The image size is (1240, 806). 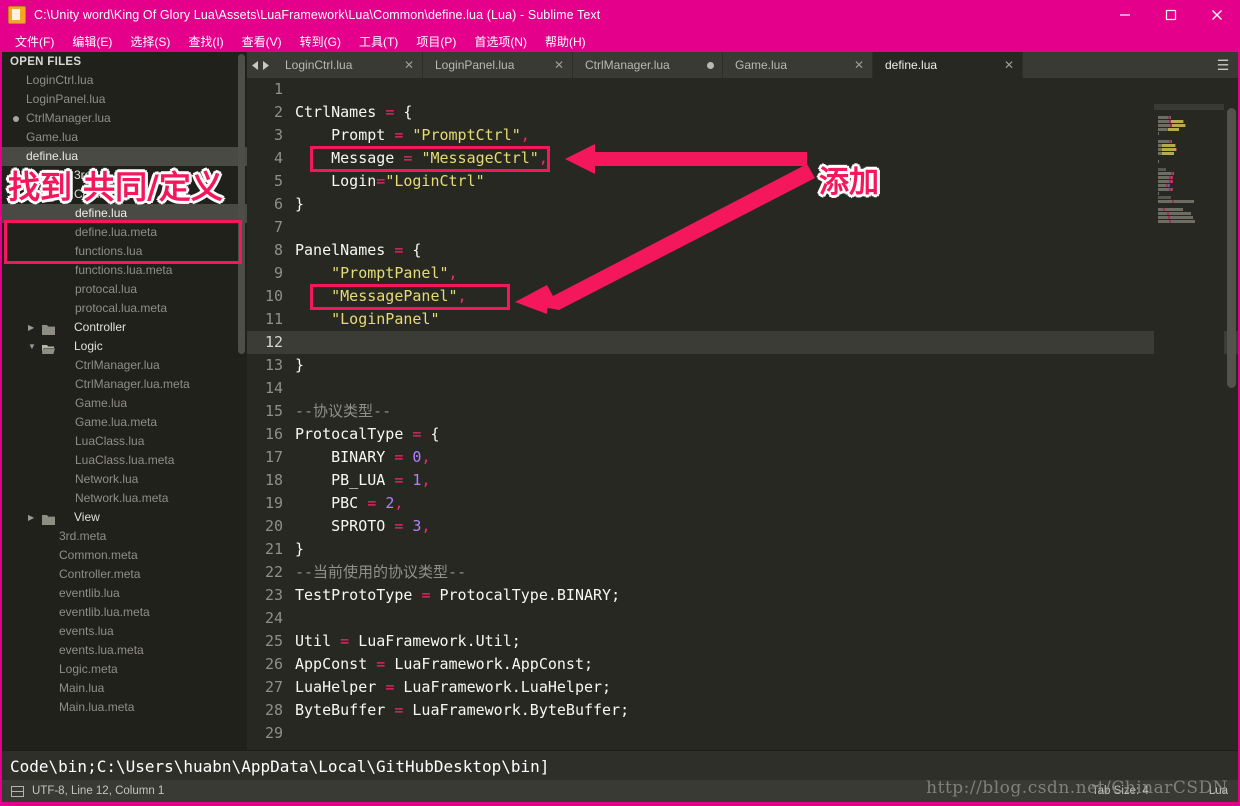 I want to click on menu-item-9: 帮助(H), so click(x=565, y=41).